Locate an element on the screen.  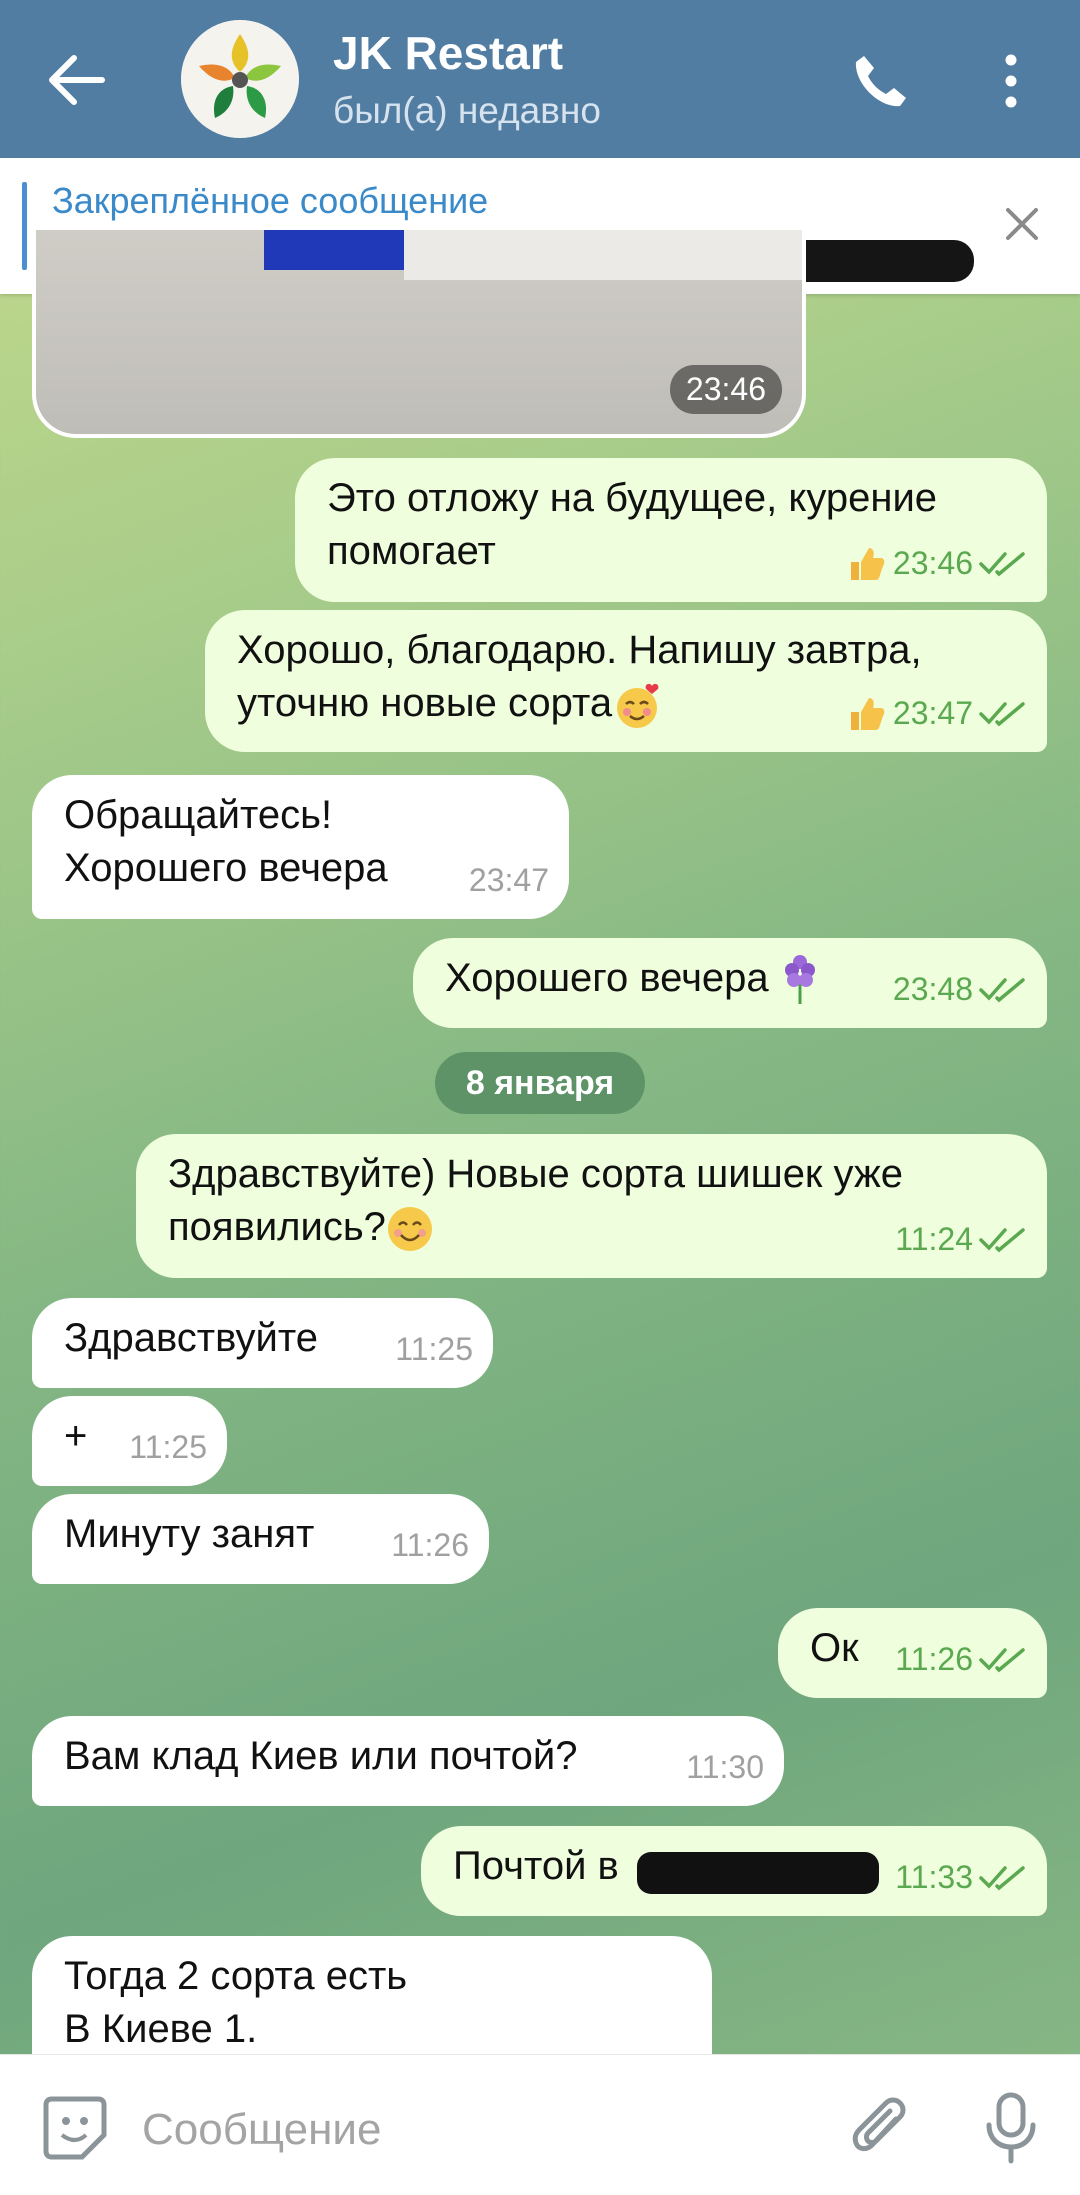
outgoing-message: Почтой в 11:33 is located at coordinates (734, 1871).